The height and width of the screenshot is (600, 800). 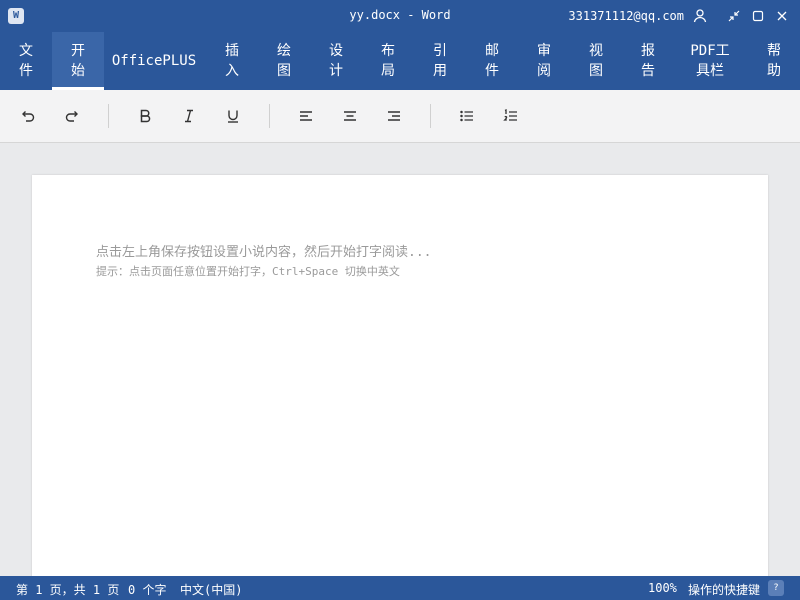 I want to click on redo-icon, so click(x=71, y=116).